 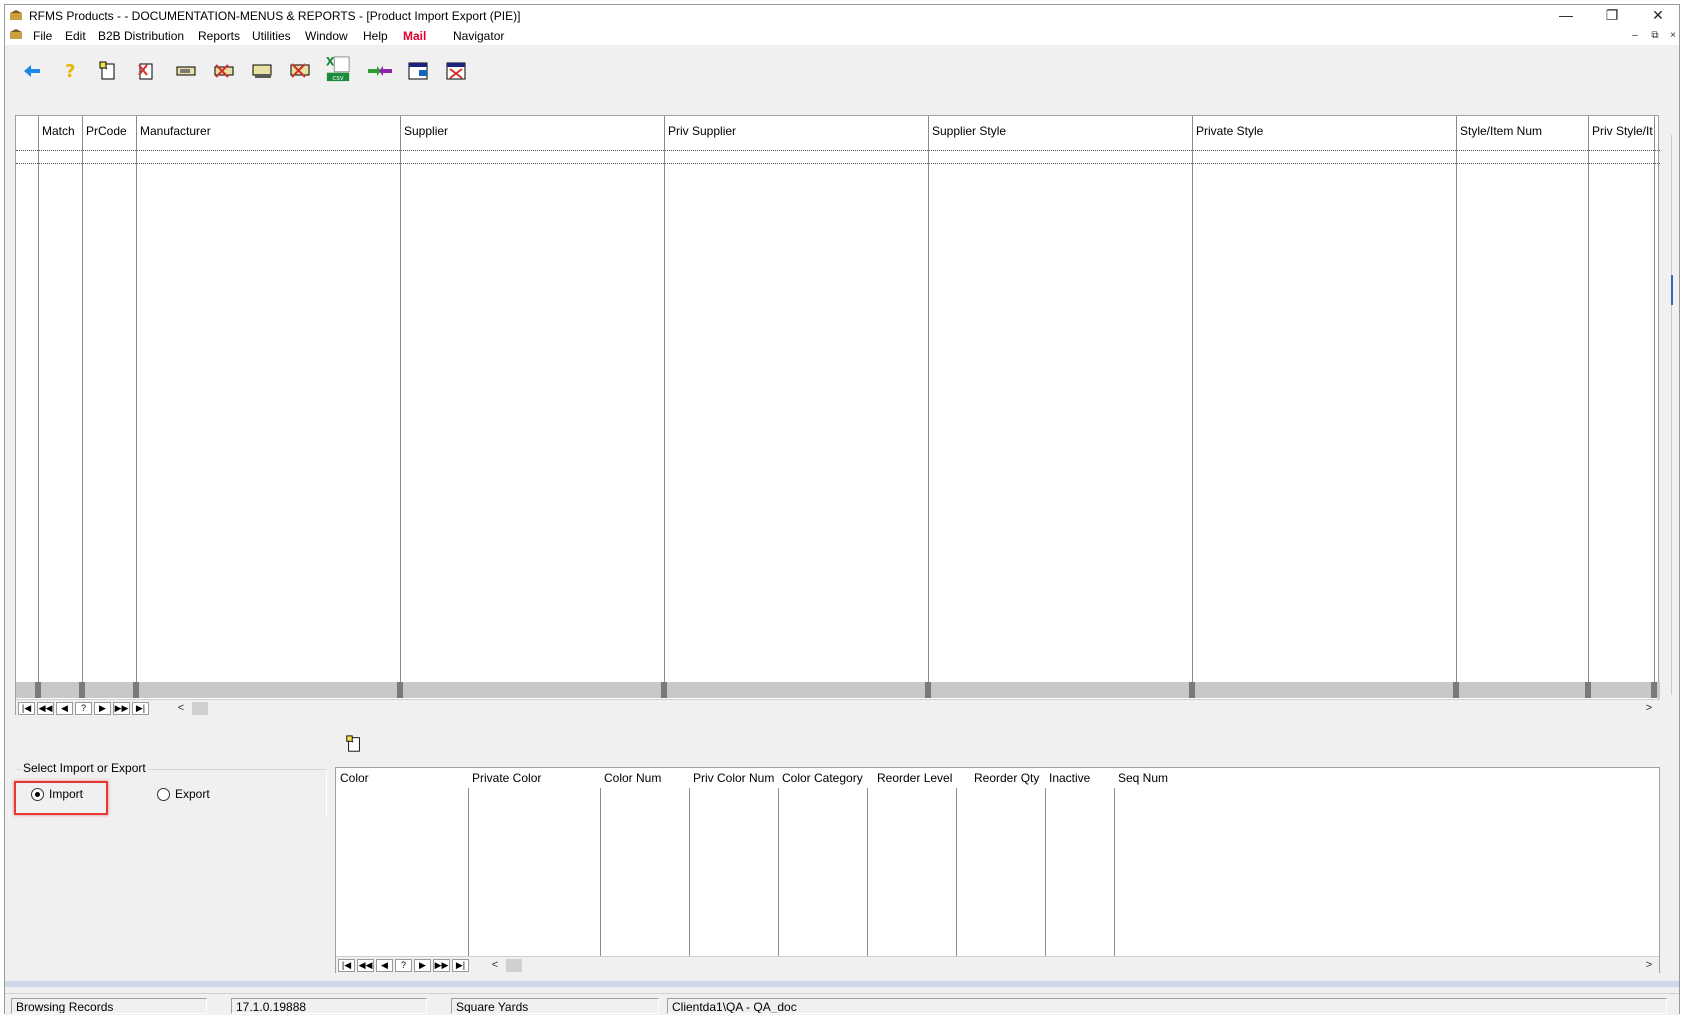 I want to click on back-arrow-icon, so click(x=32, y=71).